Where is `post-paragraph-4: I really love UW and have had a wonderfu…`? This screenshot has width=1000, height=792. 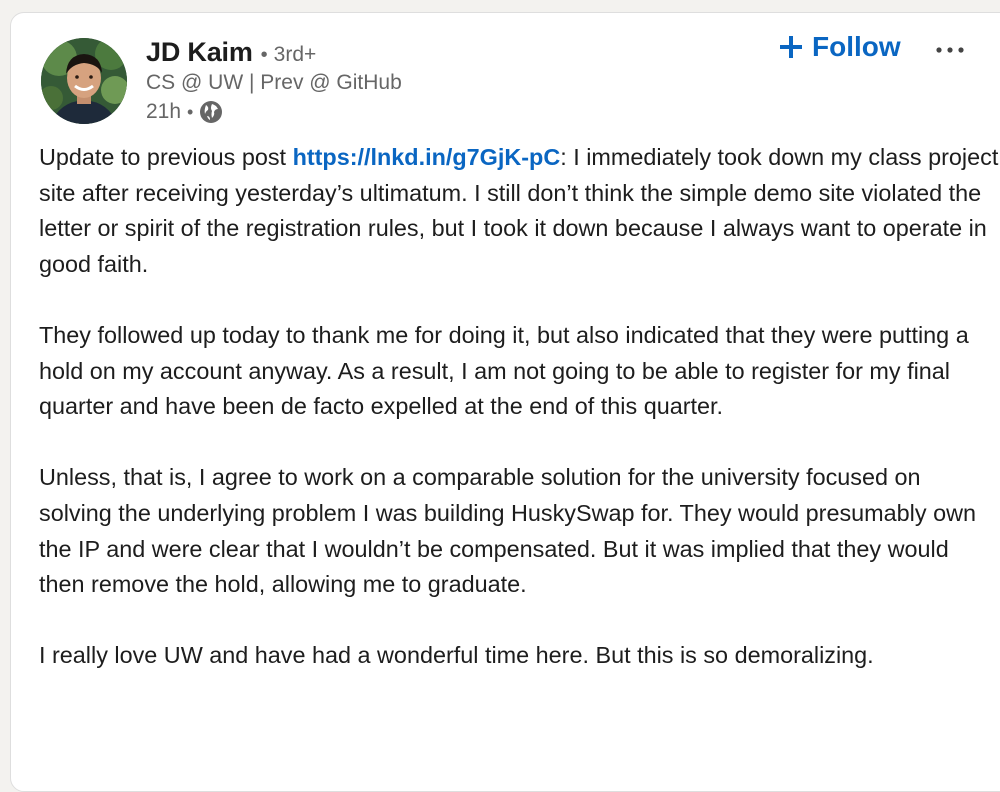
post-paragraph-4: I really love UW and have had a wonderfu… is located at coordinates (456, 655).